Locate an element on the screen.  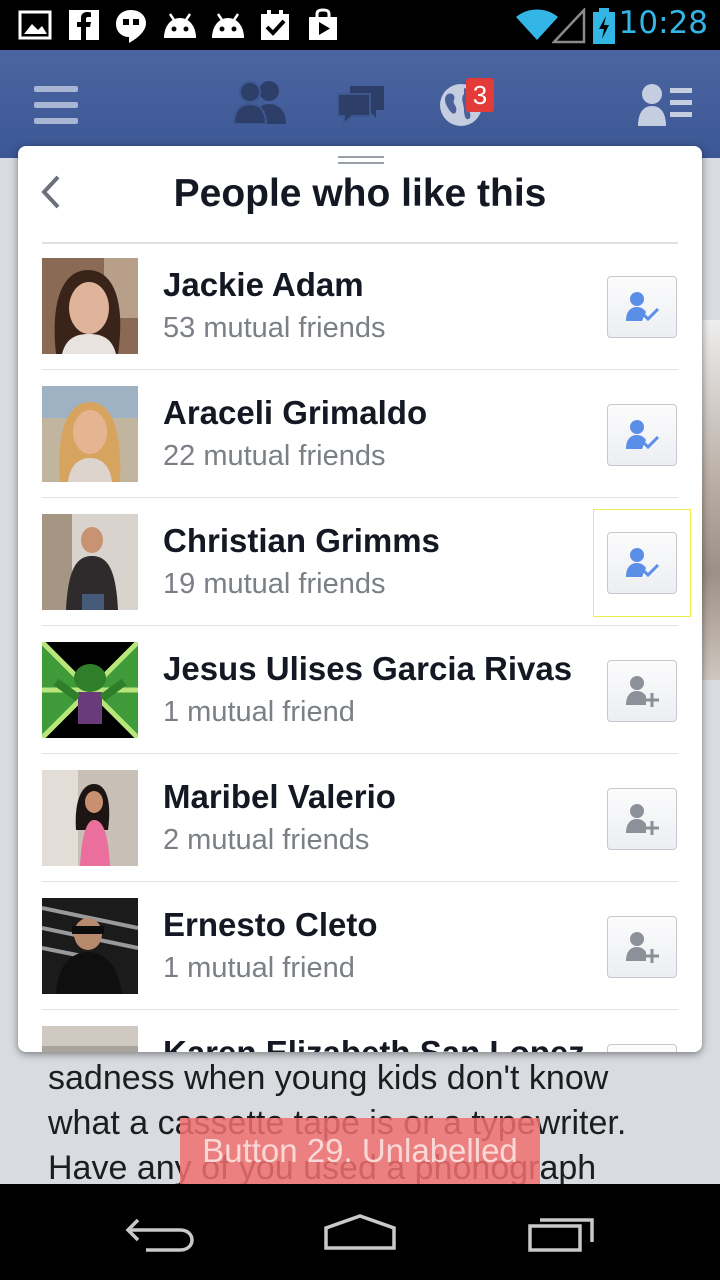
mutual-friends-count: 53 mutual friends is located at coordinates (274, 328).